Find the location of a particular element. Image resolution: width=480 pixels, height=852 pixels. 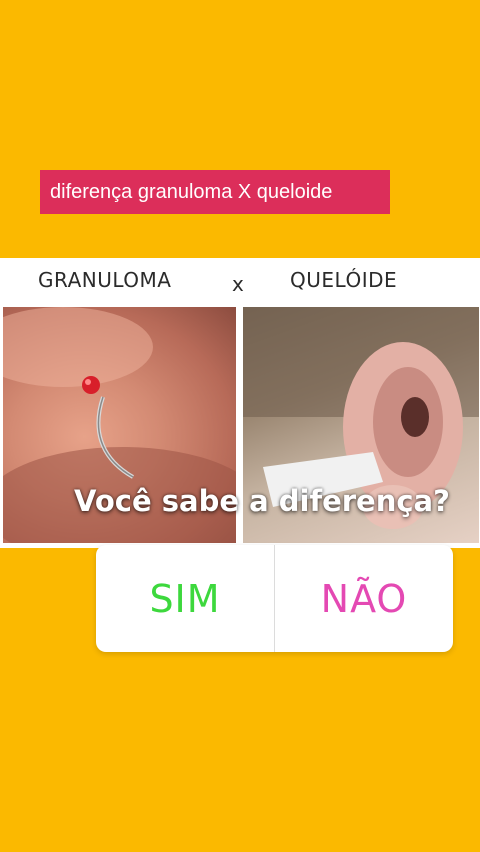

poll-option-nao-label: NÃO is located at coordinates (364, 598).